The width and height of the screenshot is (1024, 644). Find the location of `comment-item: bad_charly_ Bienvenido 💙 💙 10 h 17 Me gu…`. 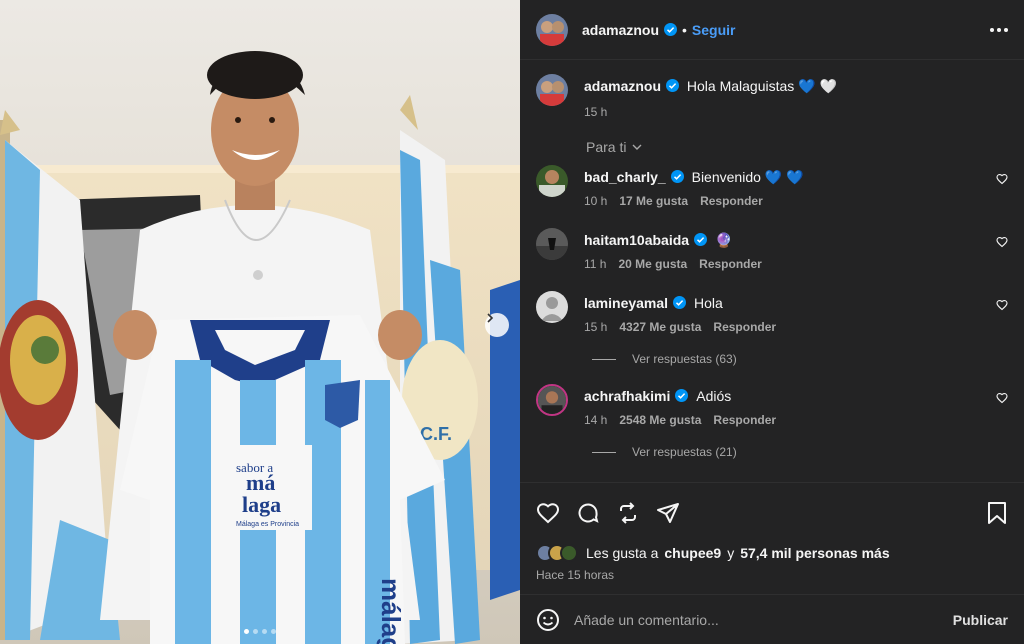

comment-item: bad_charly_ Bienvenido 💙 💙 10 h 17 Me gu… is located at coordinates (772, 186).